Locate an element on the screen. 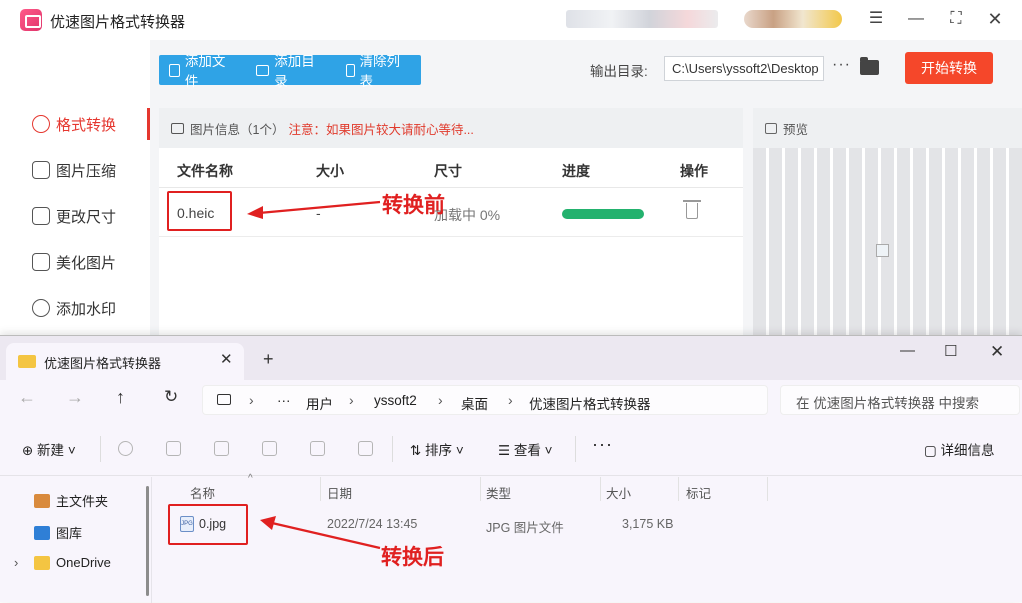 The image size is (1022, 603). blurred-user-avatar is located at coordinates (793, 19).